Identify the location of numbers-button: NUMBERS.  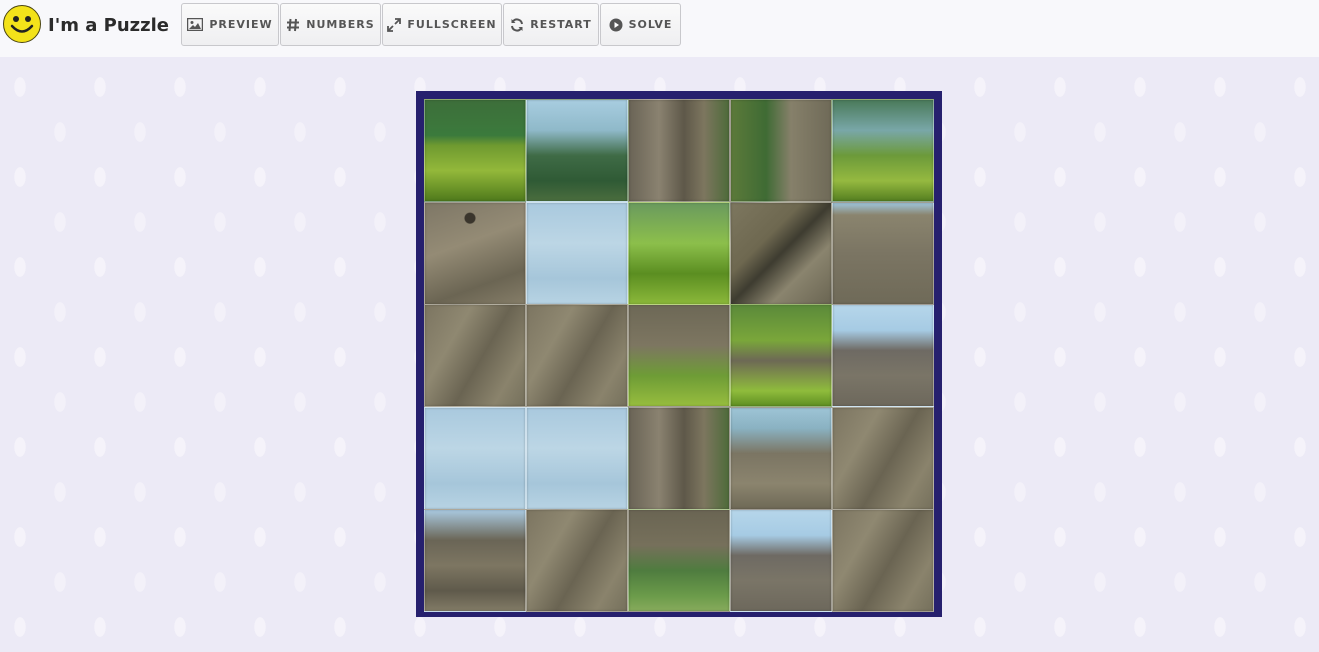
(330, 24).